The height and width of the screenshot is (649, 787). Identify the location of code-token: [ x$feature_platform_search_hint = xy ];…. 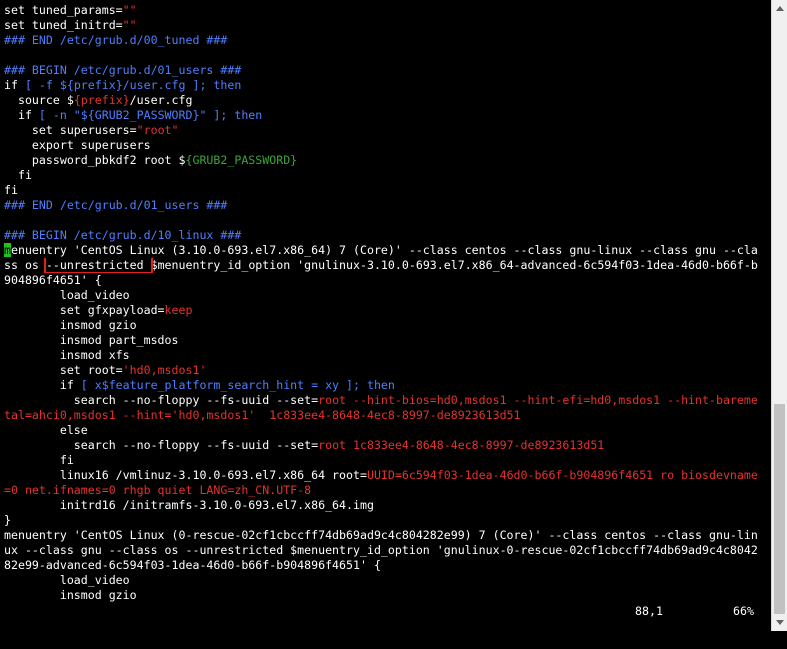
(237, 385).